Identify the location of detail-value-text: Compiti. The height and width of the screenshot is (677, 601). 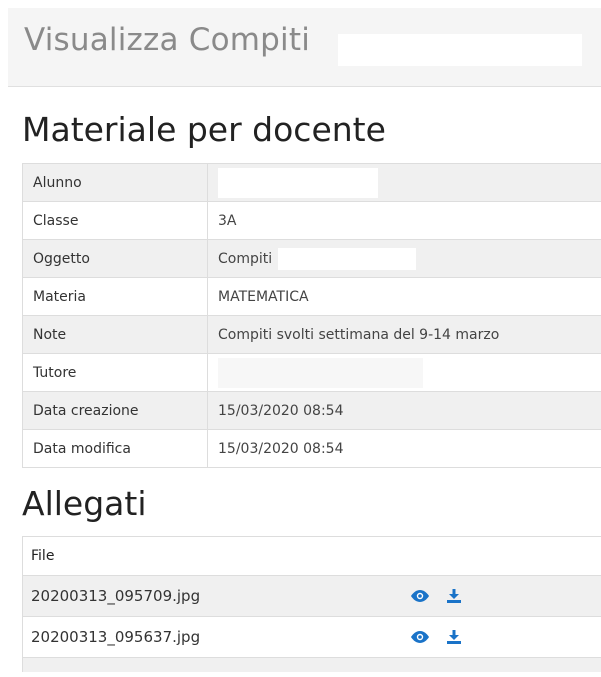
(245, 258).